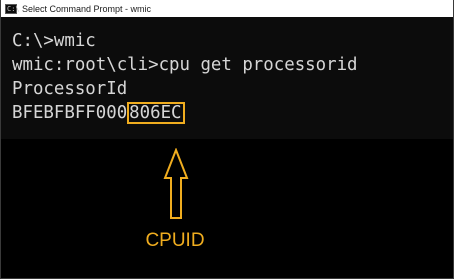  I want to click on console-line-query: wmic:root\cli>cpu get processorid, so click(185, 65).